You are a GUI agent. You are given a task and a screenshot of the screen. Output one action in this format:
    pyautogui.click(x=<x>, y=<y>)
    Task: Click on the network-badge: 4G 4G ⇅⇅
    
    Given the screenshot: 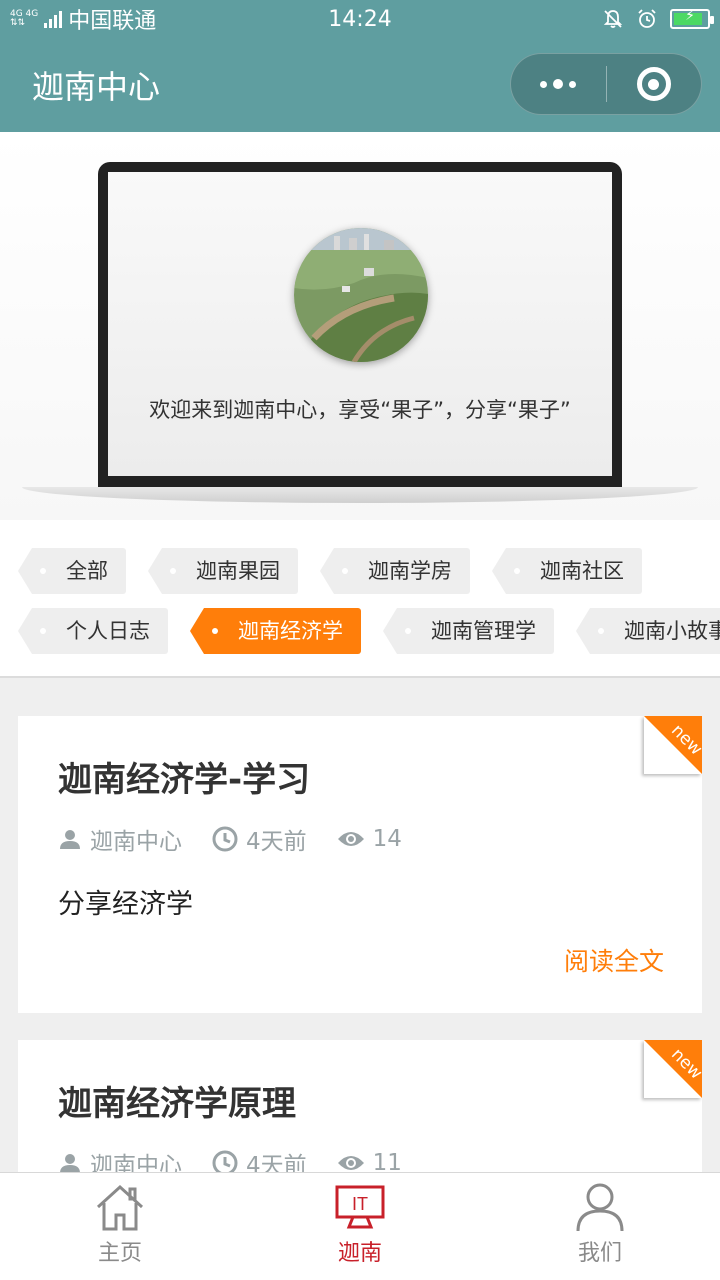 What is the action you would take?
    pyautogui.click(x=24, y=19)
    